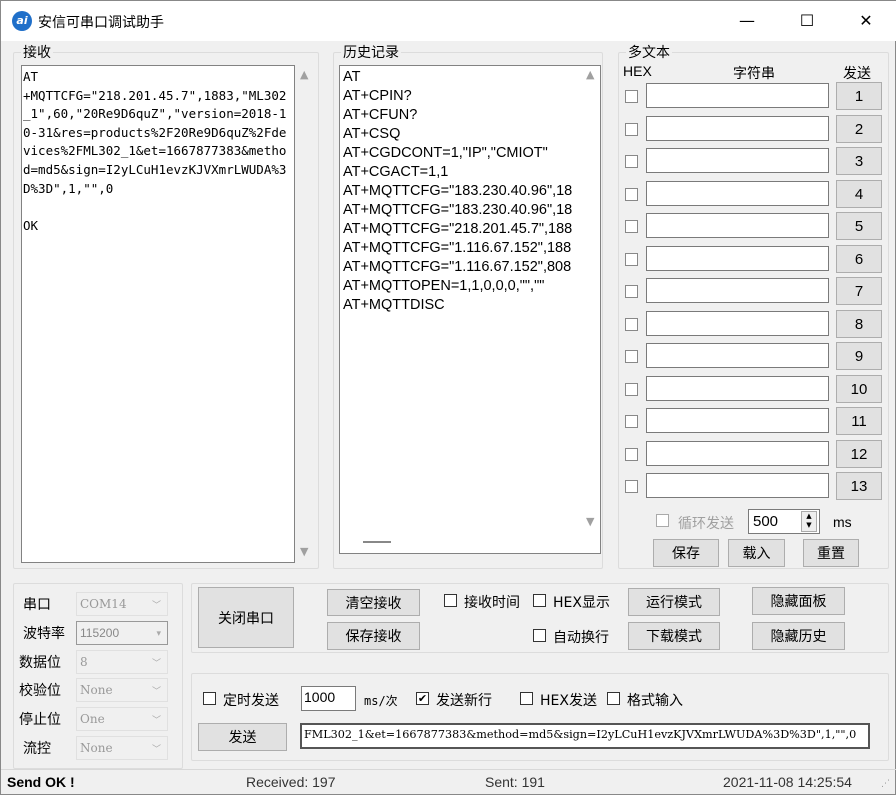  I want to click on loop-send-label: 循环发送, so click(706, 524).